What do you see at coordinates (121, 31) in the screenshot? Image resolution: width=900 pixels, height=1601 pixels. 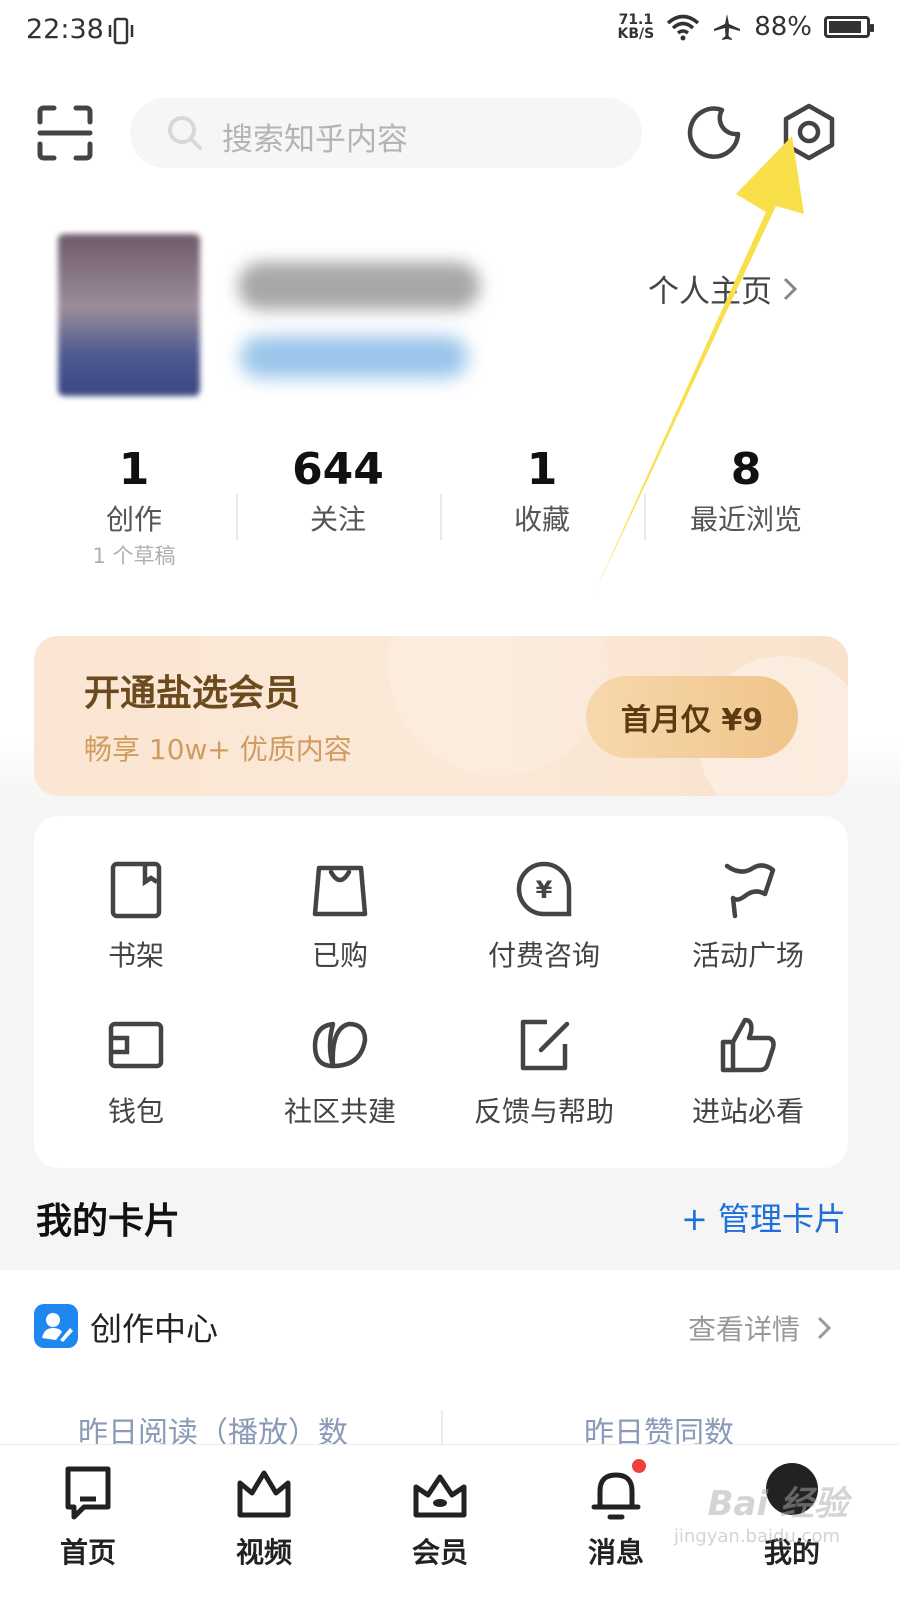 I see `vibrate-icon` at bounding box center [121, 31].